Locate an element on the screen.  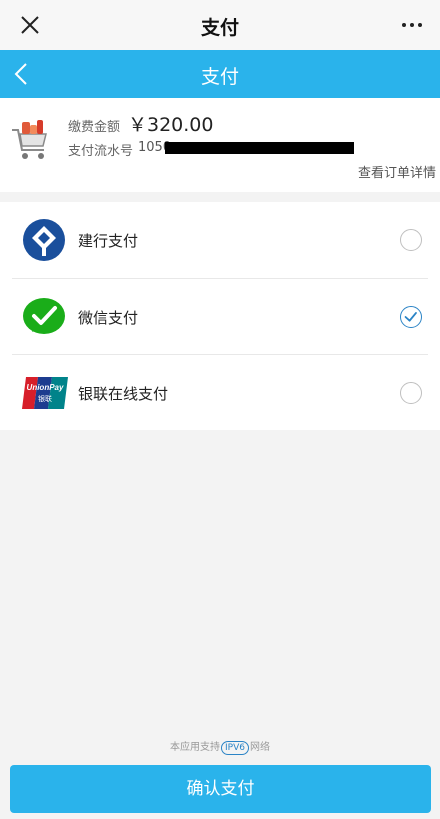
ipv6-note: 本应用支持 IPV6 网络 is located at coordinates (220, 746).